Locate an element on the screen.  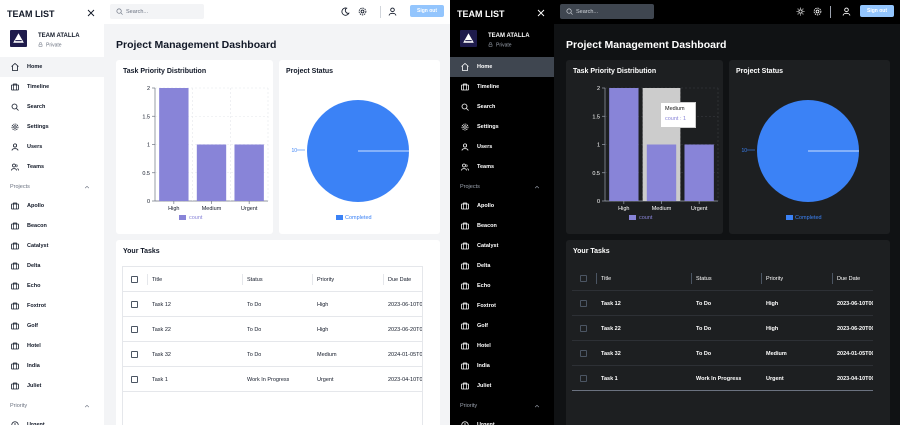
y-tick-label: 0 is located at coordinates (148, 202).